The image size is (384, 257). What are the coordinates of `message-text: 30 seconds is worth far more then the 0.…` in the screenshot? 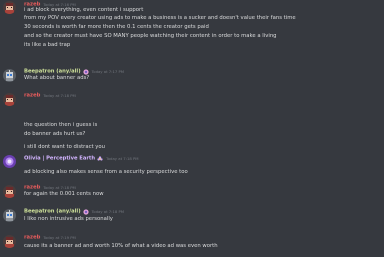 It's located at (116, 27).